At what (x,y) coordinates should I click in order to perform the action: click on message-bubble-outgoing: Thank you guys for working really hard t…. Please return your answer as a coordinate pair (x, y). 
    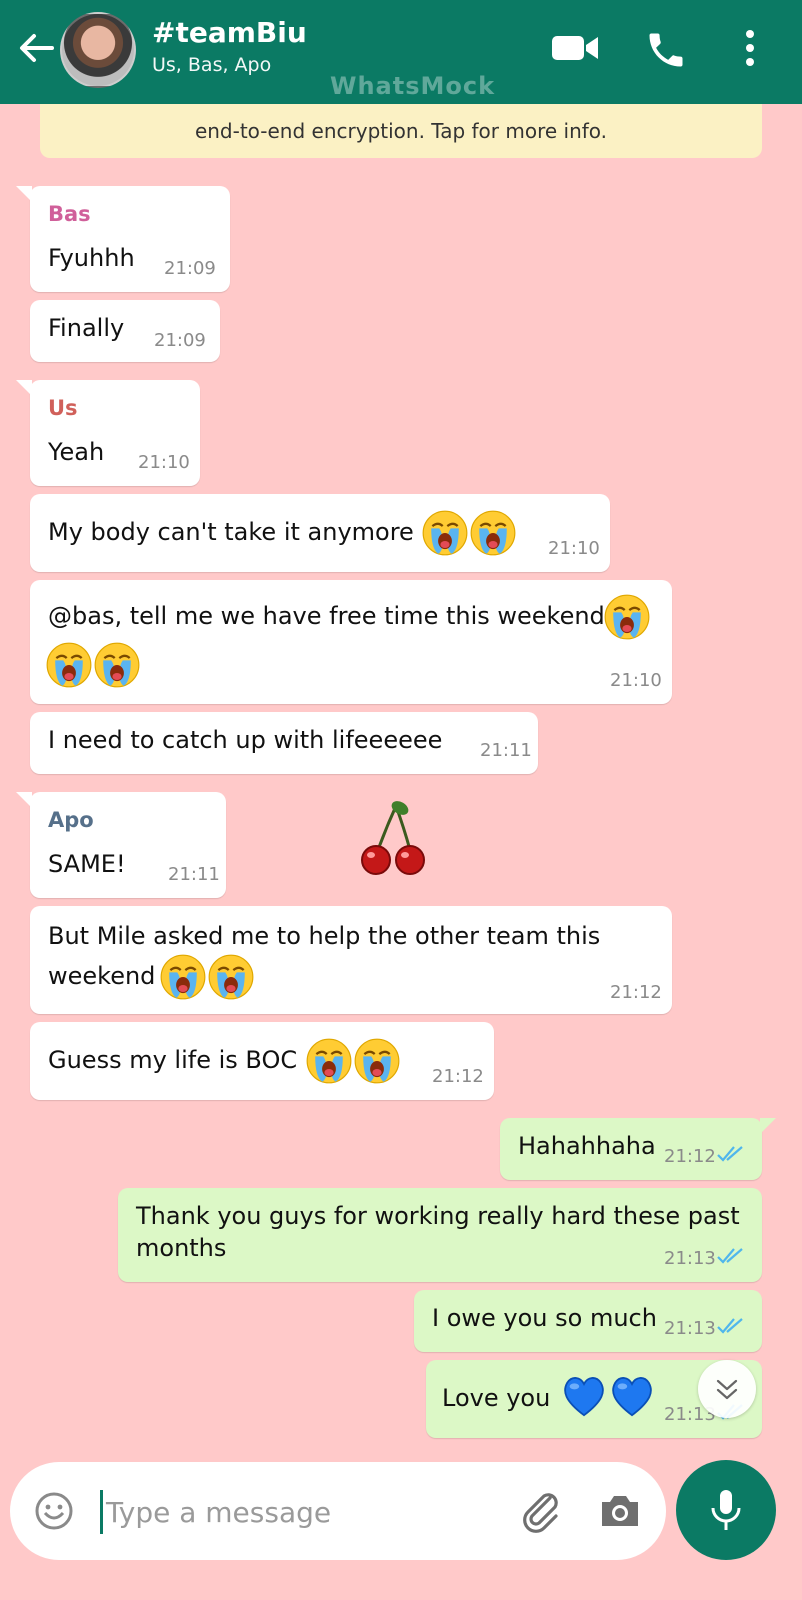
    Looking at the image, I should click on (440, 1235).